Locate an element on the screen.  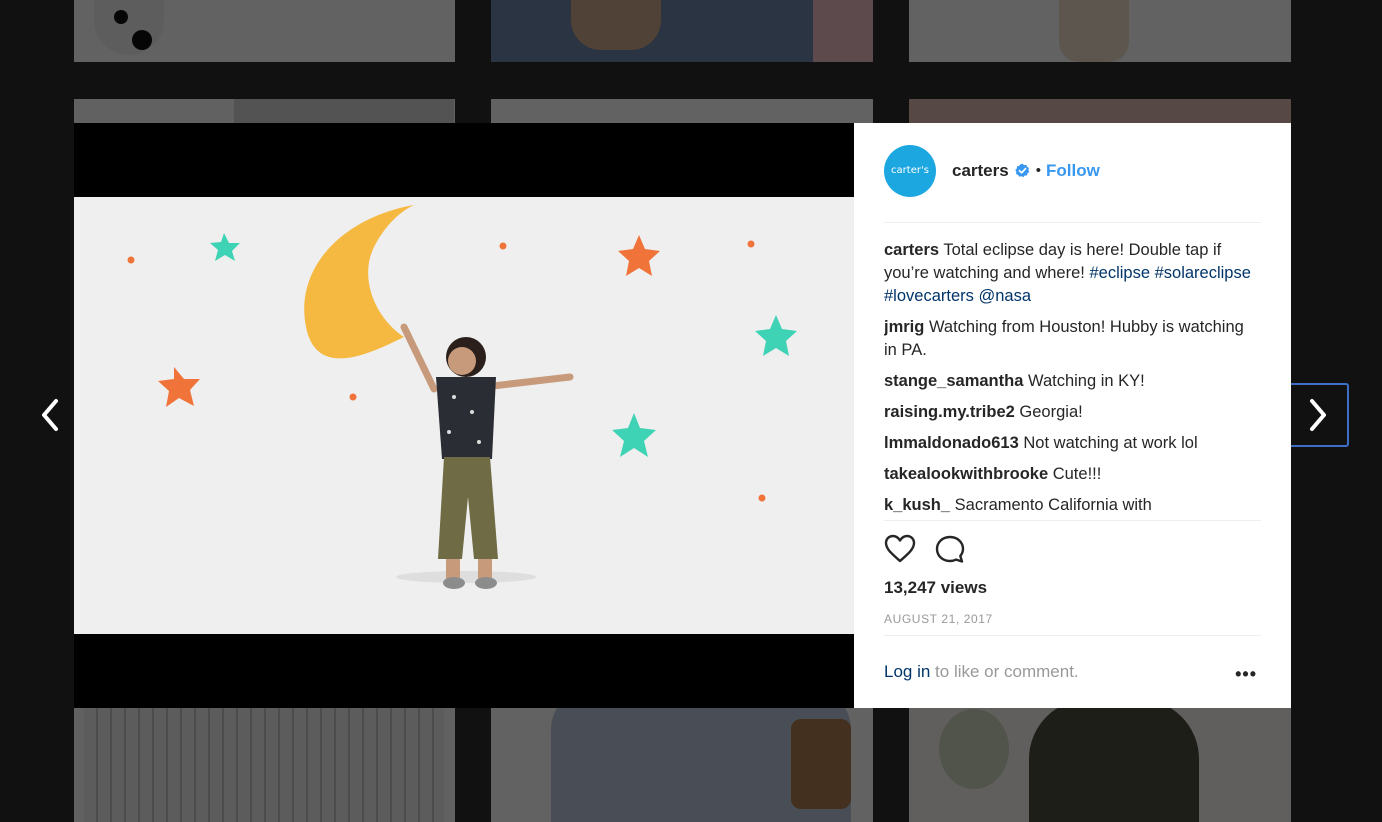
girl-figure is located at coordinates (485, 456).